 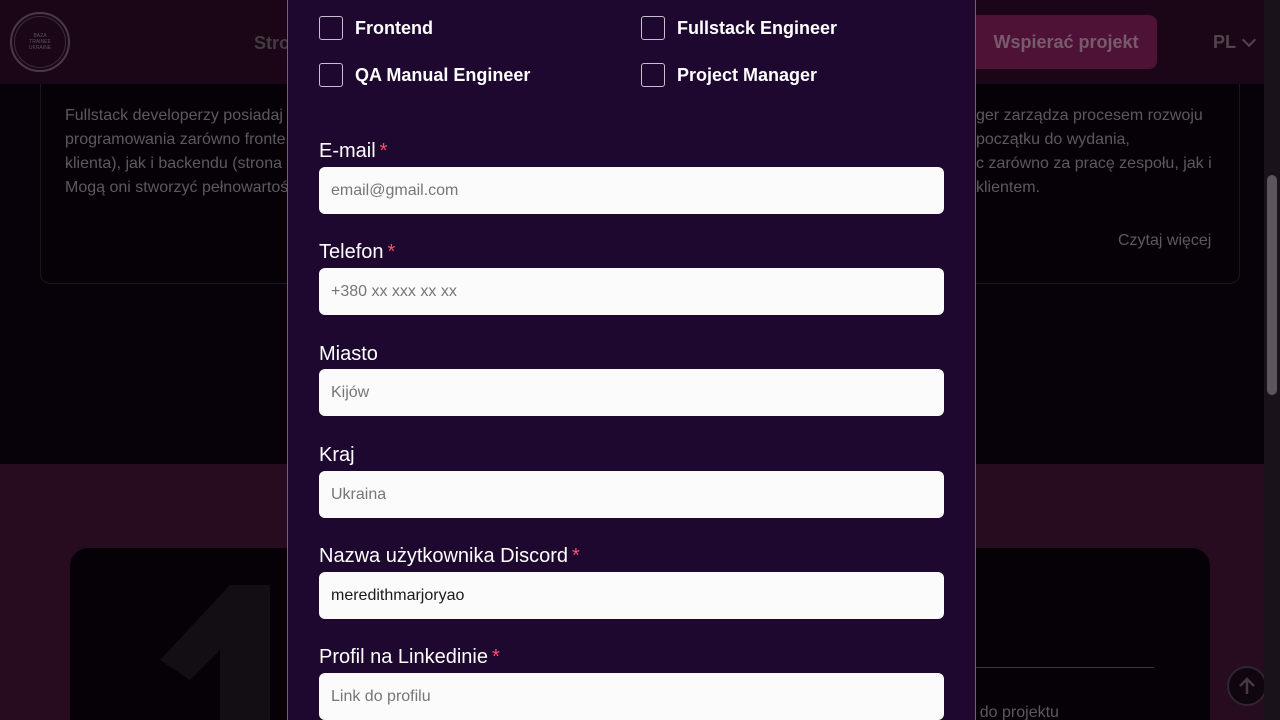 I want to click on city-label: Miasto, so click(x=348, y=354).